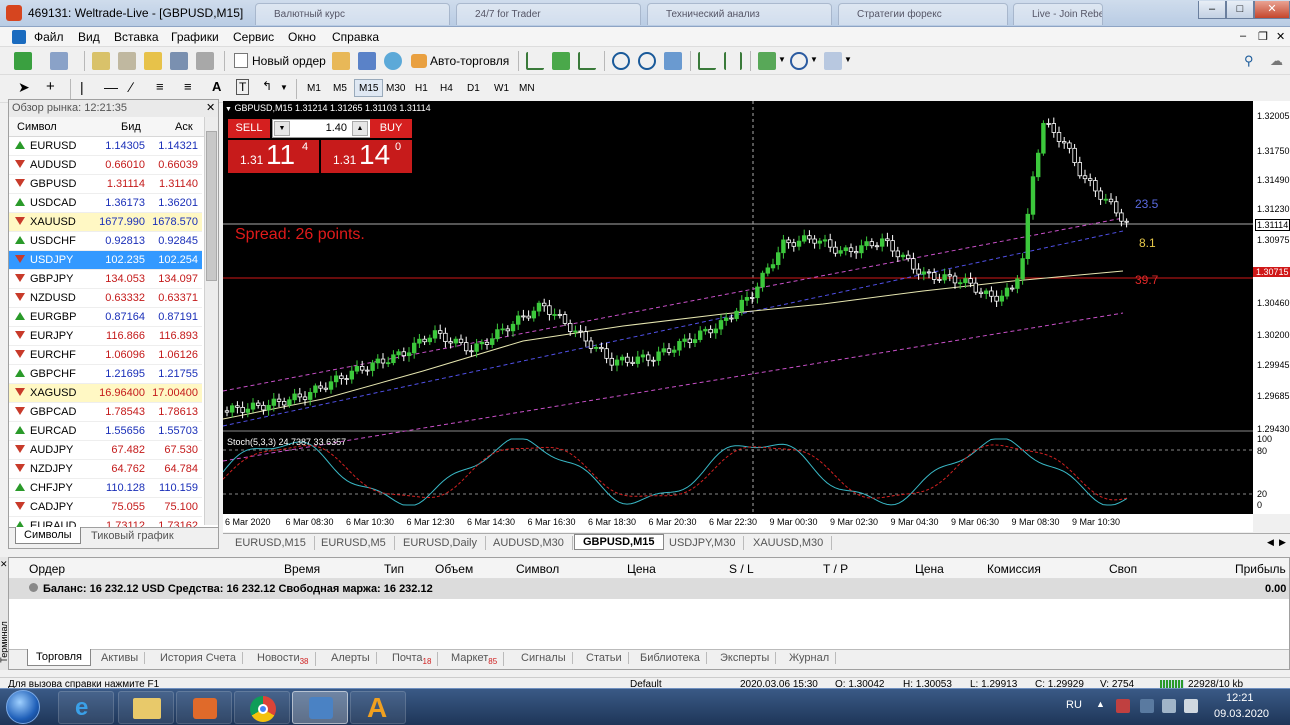 The width and height of the screenshot is (1290, 725). I want to click on vertical-line-icon: |, so click(82, 87).